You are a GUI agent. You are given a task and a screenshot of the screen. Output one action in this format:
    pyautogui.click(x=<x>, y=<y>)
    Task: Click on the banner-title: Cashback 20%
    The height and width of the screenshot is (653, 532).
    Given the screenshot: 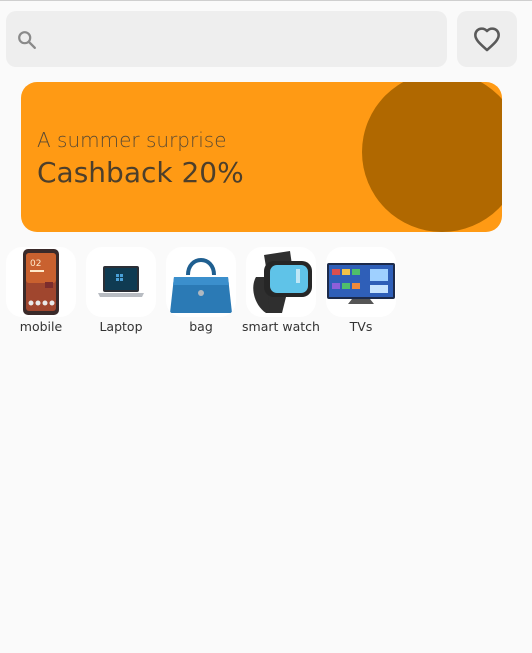 What is the action you would take?
    pyautogui.click(x=140, y=172)
    